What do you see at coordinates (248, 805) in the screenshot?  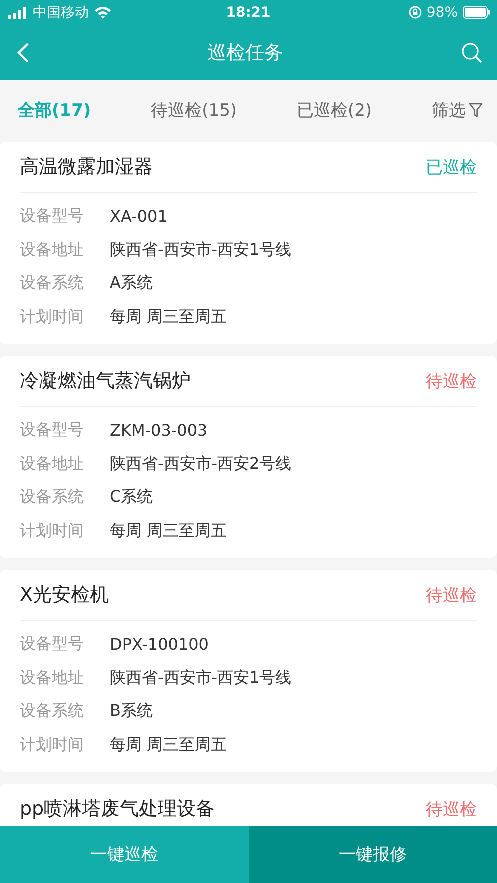 I see `task-card: pp喷淋塔废气处理设备 待巡检` at bounding box center [248, 805].